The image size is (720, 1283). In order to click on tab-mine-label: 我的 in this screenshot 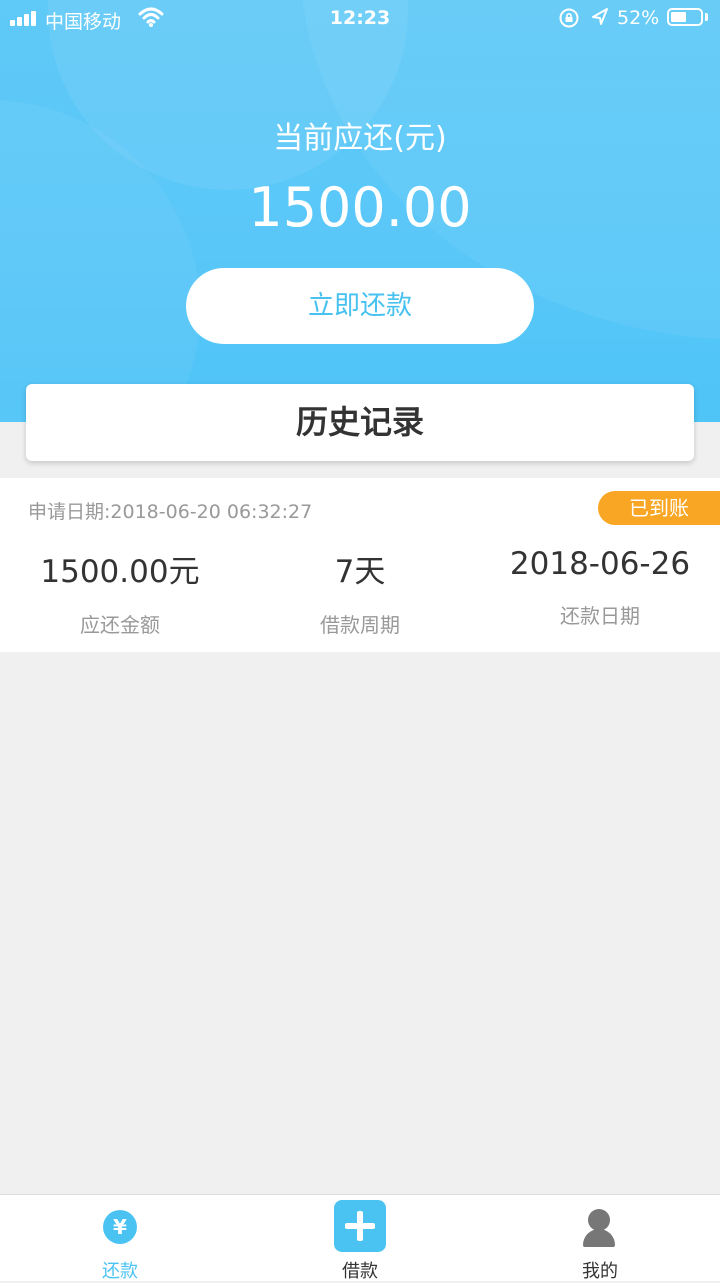, I will do `click(600, 1271)`.